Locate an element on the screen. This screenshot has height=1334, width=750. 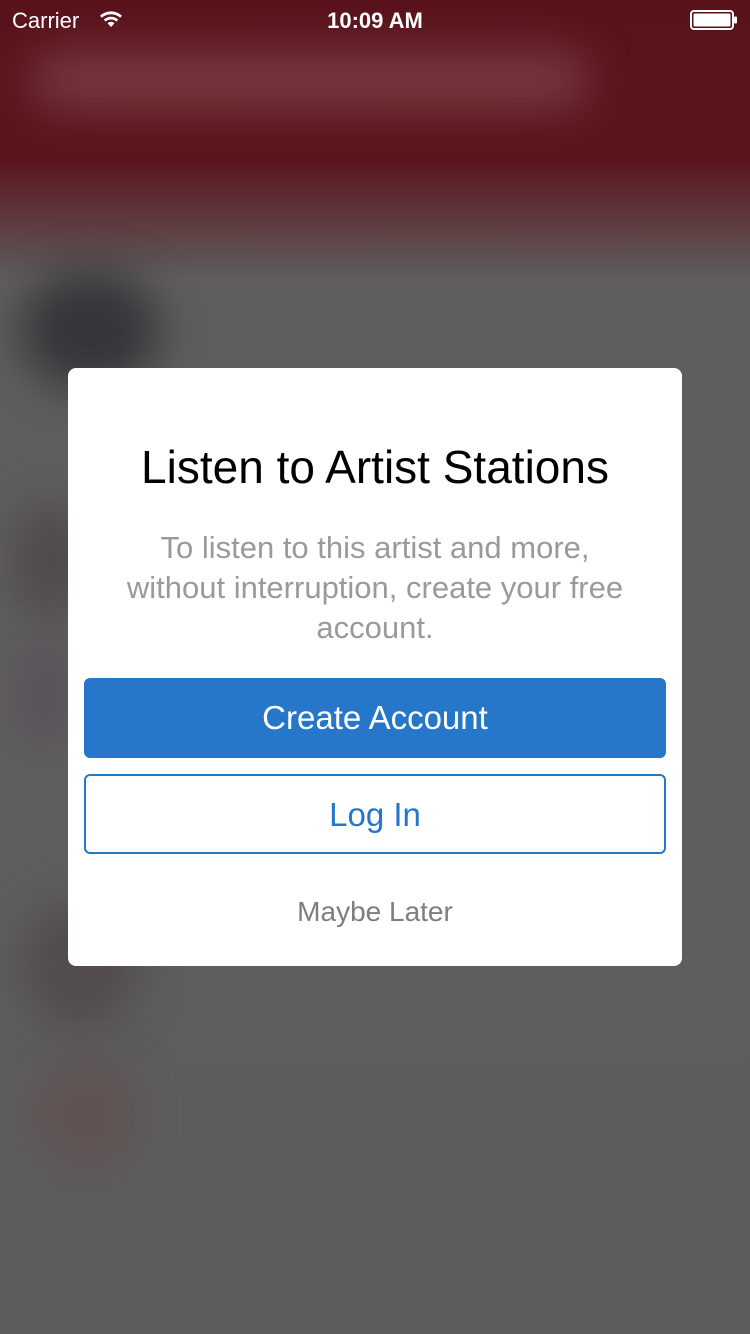
battery-icon is located at coordinates (713, 20).